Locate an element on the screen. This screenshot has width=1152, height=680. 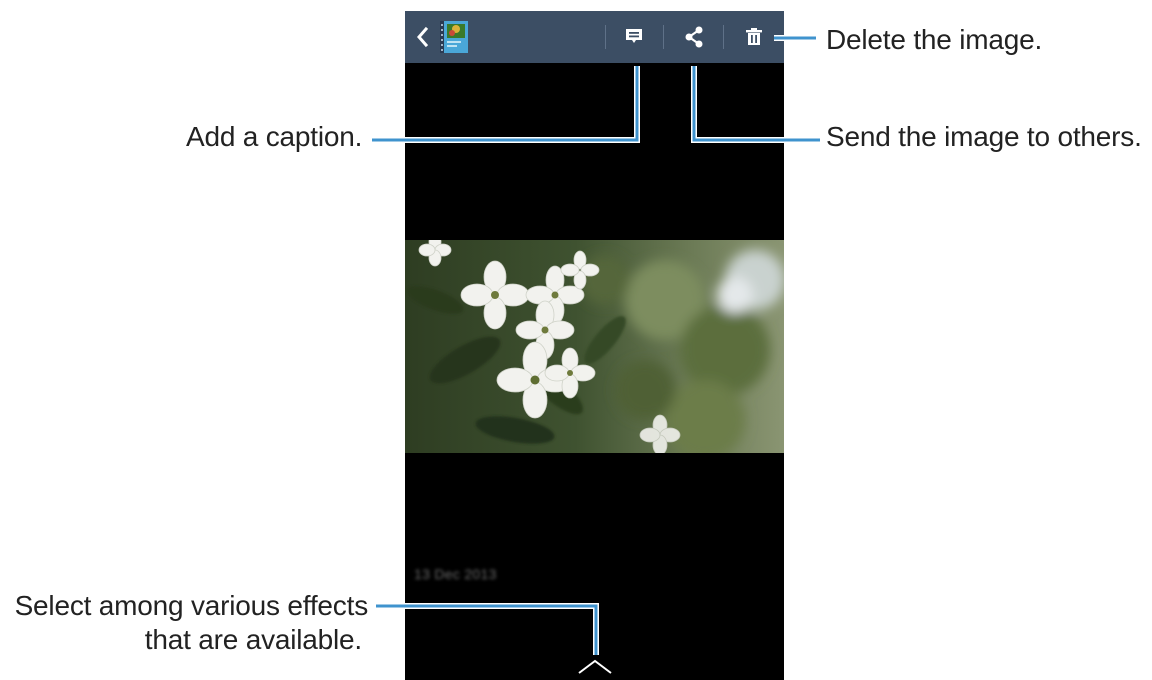
callout-caption: Add a caption. is located at coordinates (274, 136).